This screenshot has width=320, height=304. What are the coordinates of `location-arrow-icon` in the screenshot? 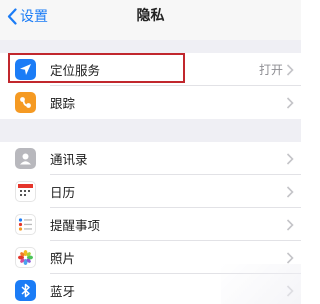 It's located at (25, 69).